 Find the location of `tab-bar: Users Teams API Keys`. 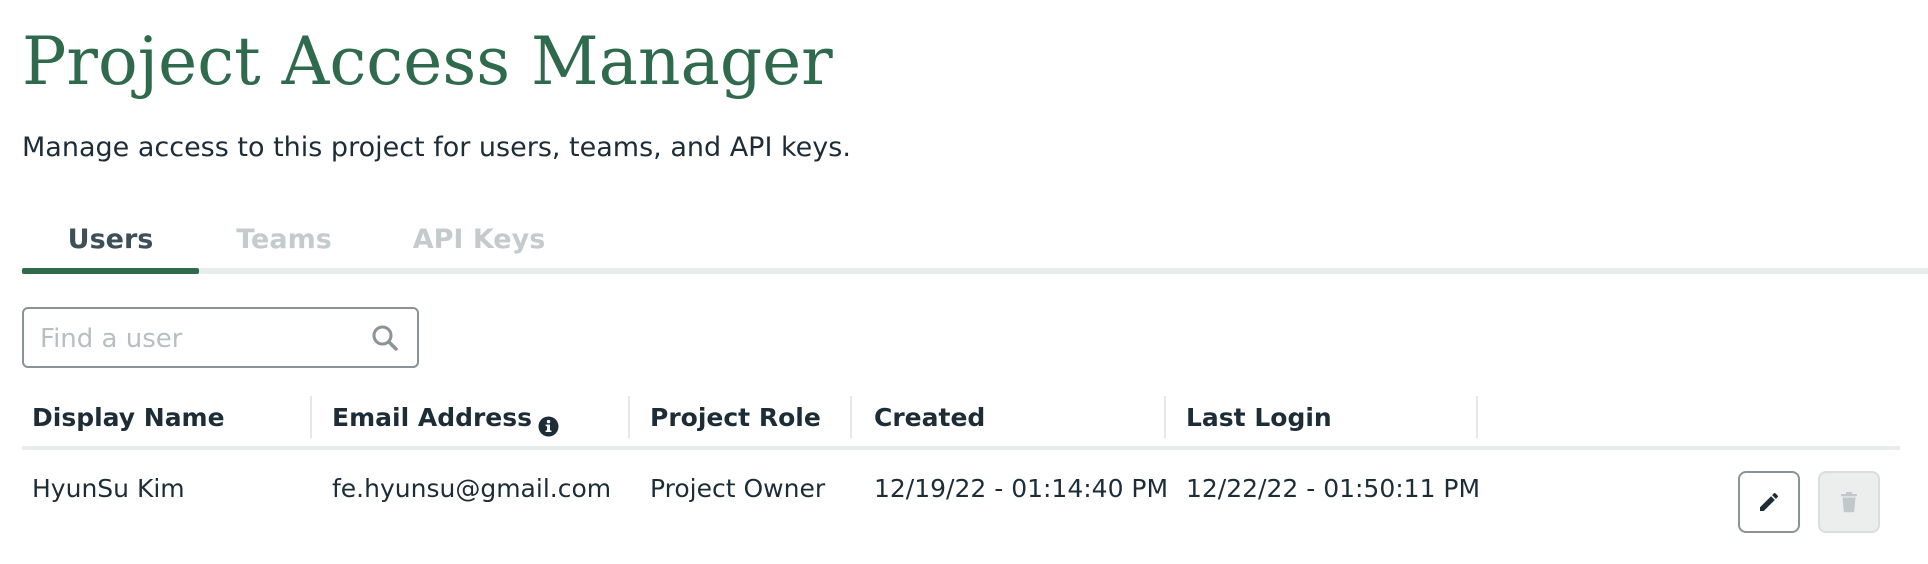

tab-bar: Users Teams API Keys is located at coordinates (975, 246).